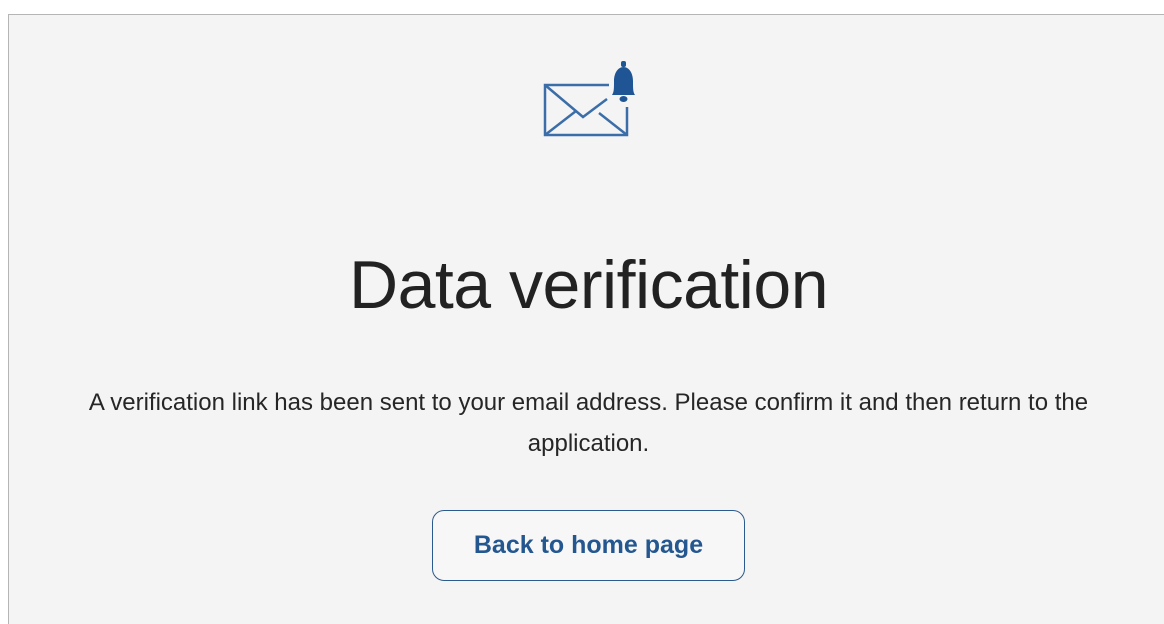 This screenshot has height=624, width=1164. What do you see at coordinates (588, 545) in the screenshot?
I see `back-to-home-button: Back to home page` at bounding box center [588, 545].